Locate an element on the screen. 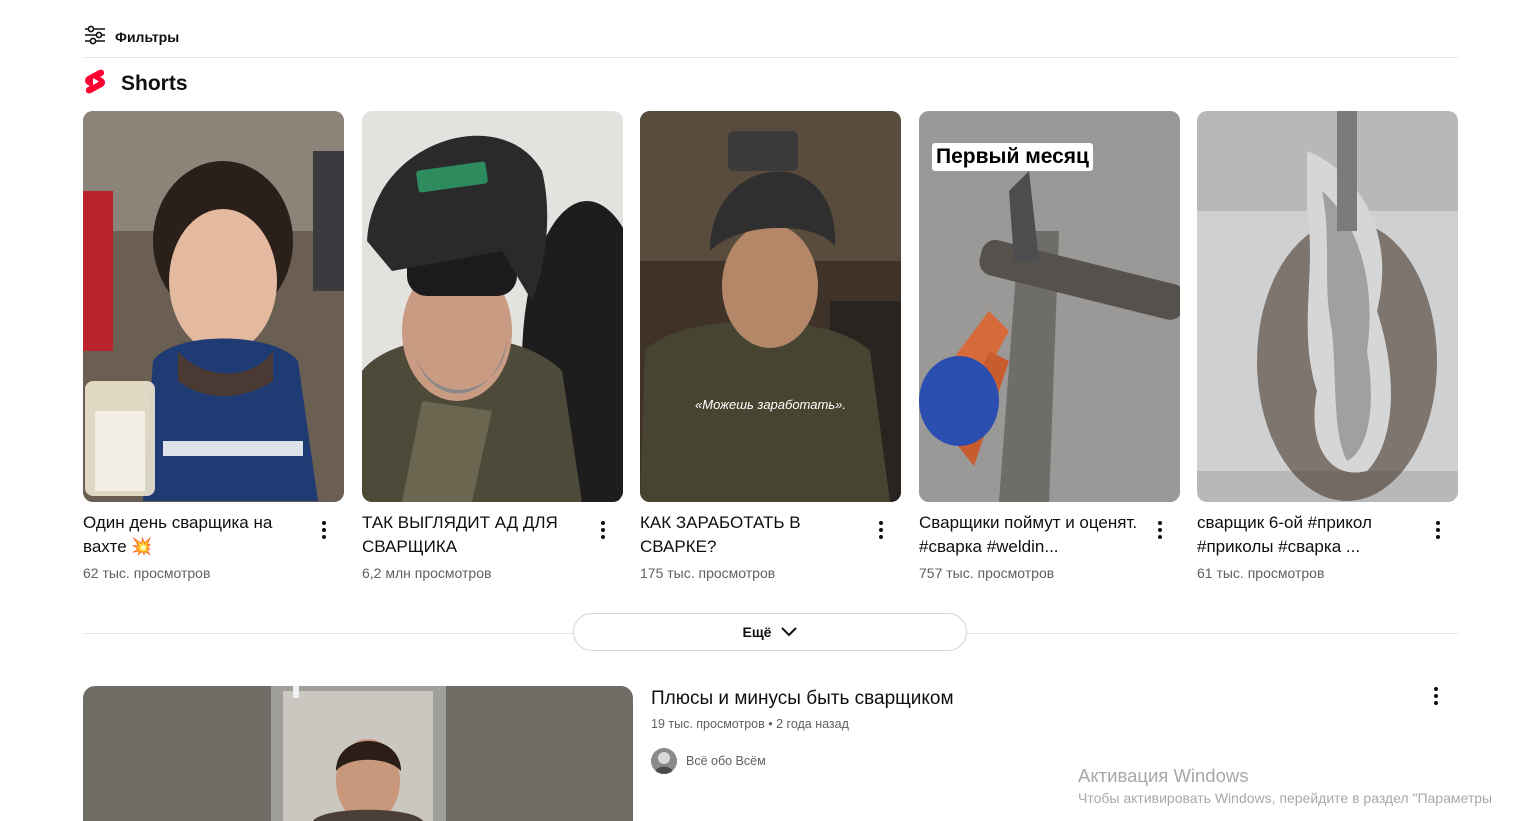 This screenshot has height=821, width=1524. shorts-header: Shorts is located at coordinates (135, 84).